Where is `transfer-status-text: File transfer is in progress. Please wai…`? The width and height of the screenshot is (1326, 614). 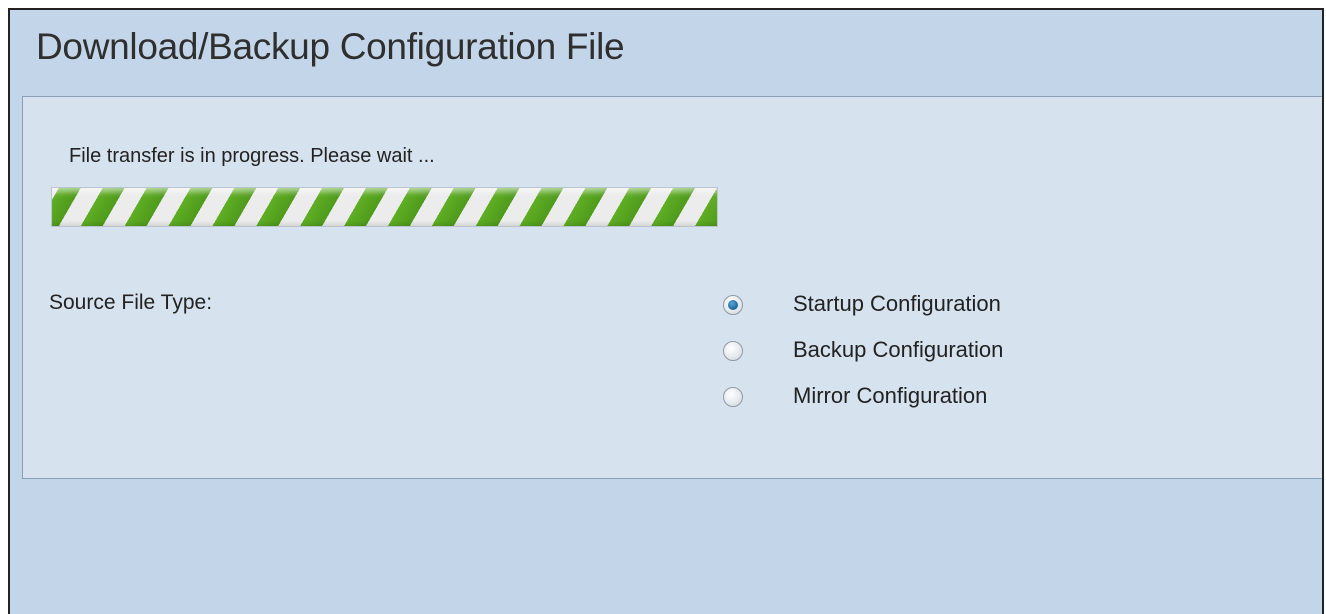
transfer-status-text: File transfer is in progress. Please wai… is located at coordinates (252, 156).